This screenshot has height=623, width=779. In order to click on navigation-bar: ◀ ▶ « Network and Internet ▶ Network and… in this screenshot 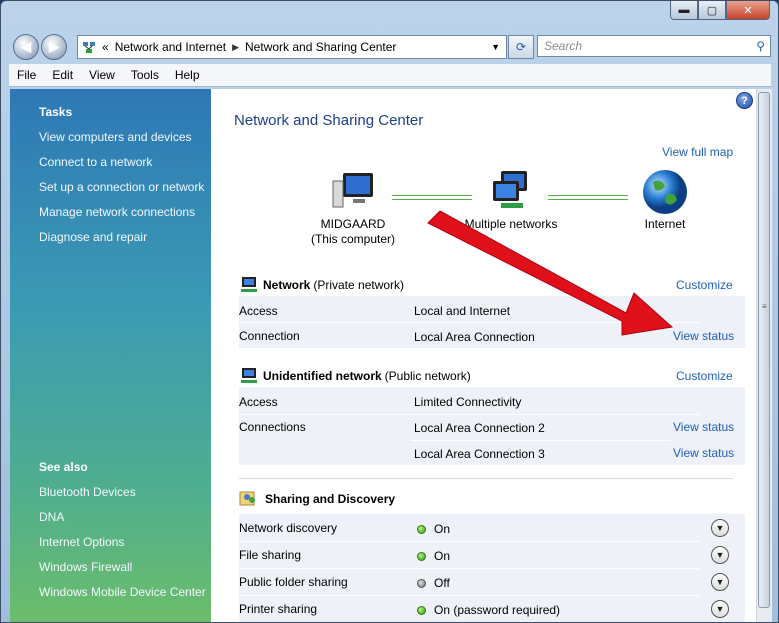, I will do `click(390, 46)`.